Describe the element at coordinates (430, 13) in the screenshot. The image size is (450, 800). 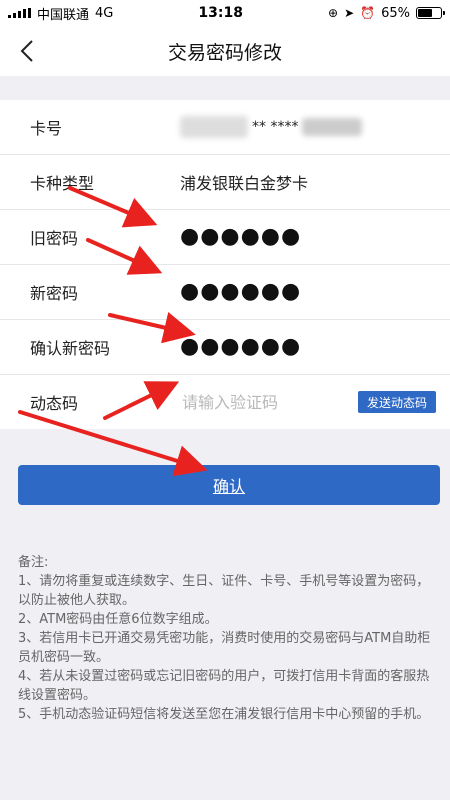
I see `battery-icon` at that location.